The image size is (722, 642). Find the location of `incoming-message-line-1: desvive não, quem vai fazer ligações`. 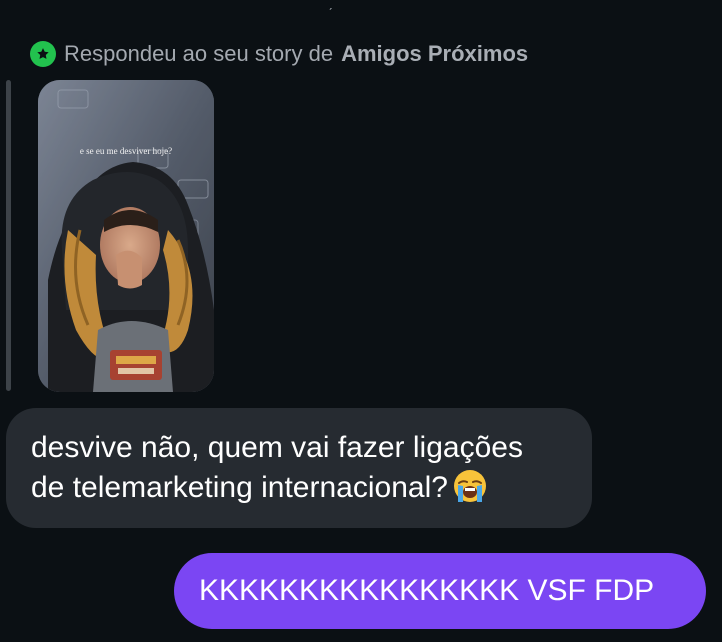

incoming-message-line-1: desvive não, quem vai fazer ligações is located at coordinates (277, 447).